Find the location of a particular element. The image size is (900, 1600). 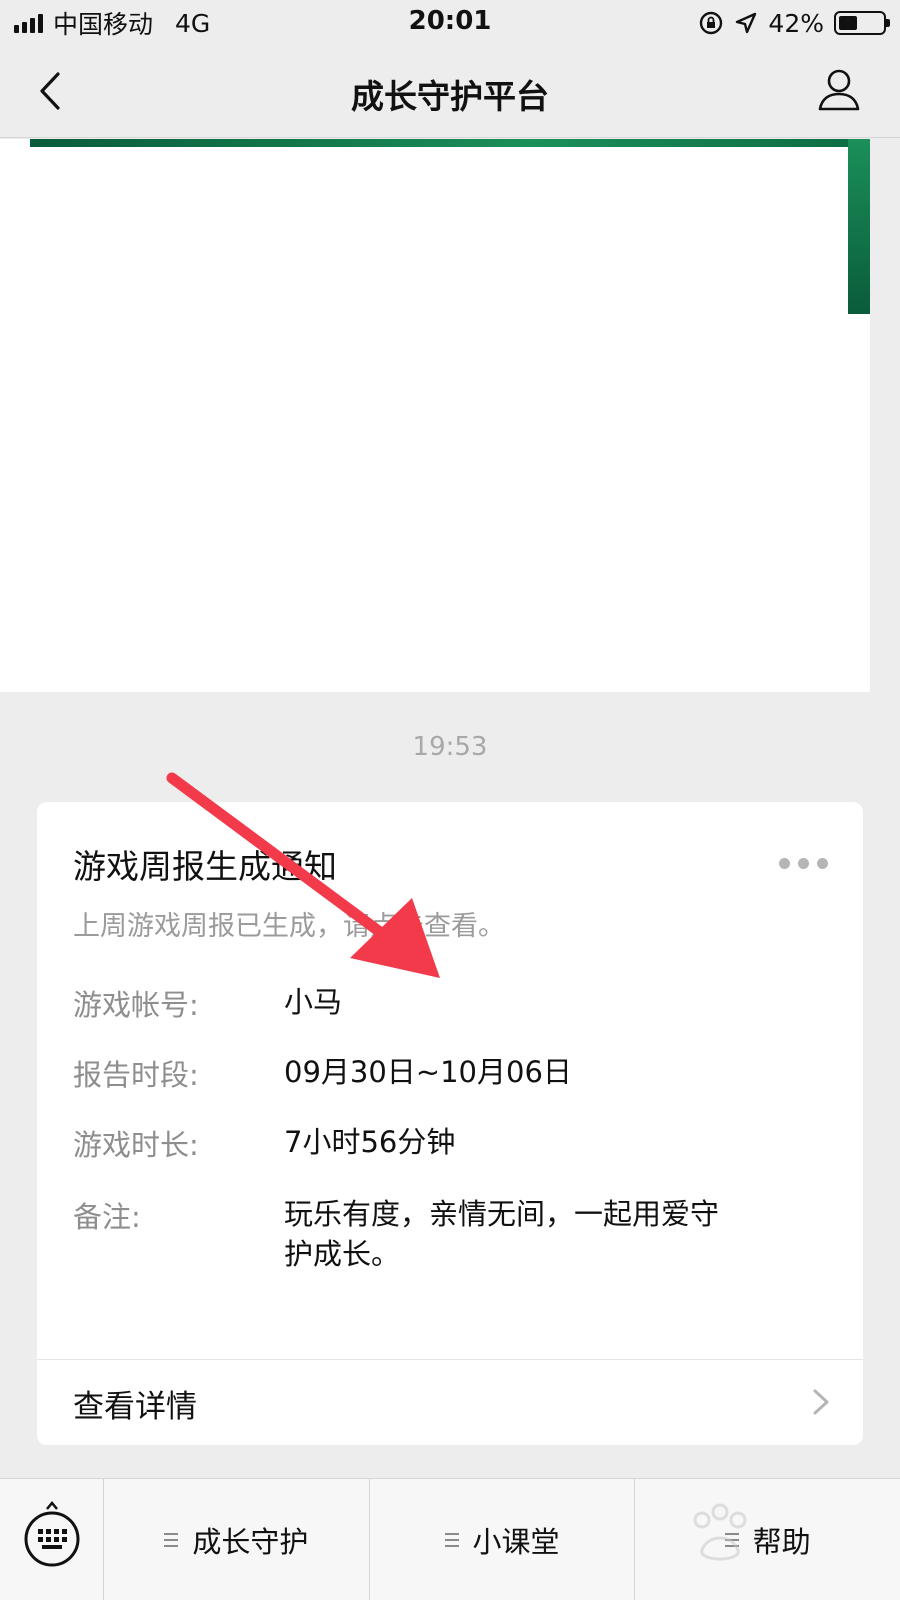

field-value: 玩乐有度，亲情无间，一起用爱守护成长。 is located at coordinates (502, 1234).